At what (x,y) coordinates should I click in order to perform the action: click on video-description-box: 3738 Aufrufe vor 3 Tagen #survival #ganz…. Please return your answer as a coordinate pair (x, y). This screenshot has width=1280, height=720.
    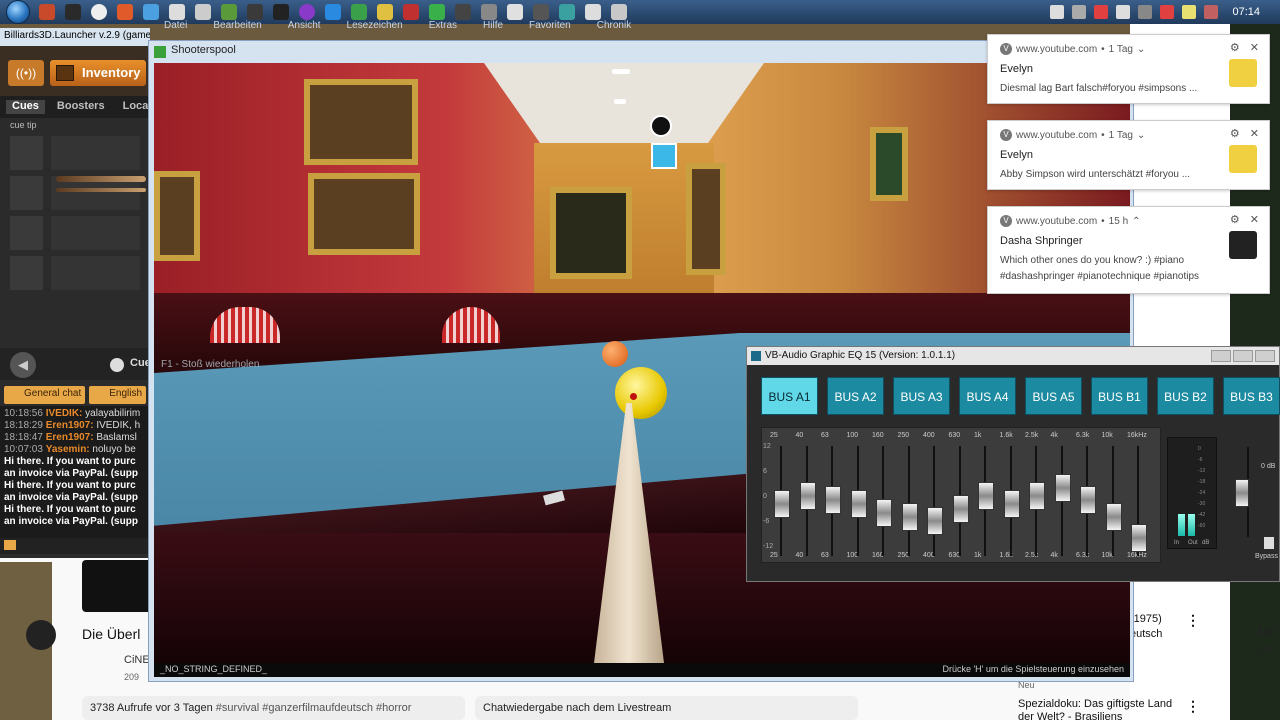
    Looking at the image, I should click on (273, 708).